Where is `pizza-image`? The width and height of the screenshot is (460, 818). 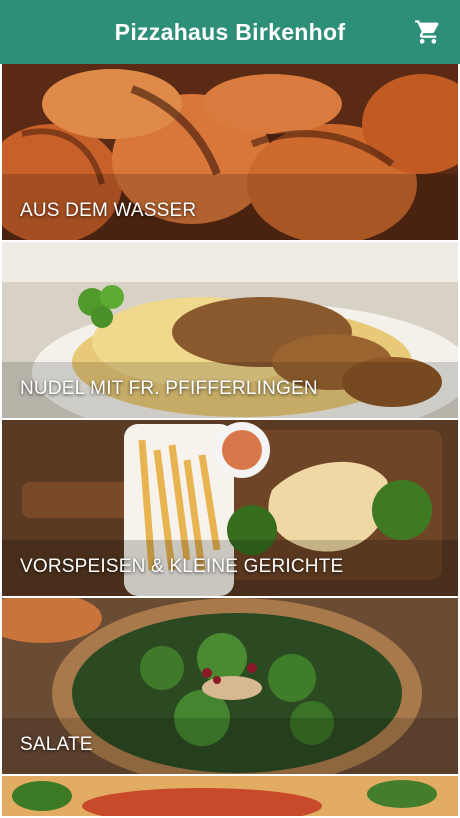
pizza-image is located at coordinates (230, 796).